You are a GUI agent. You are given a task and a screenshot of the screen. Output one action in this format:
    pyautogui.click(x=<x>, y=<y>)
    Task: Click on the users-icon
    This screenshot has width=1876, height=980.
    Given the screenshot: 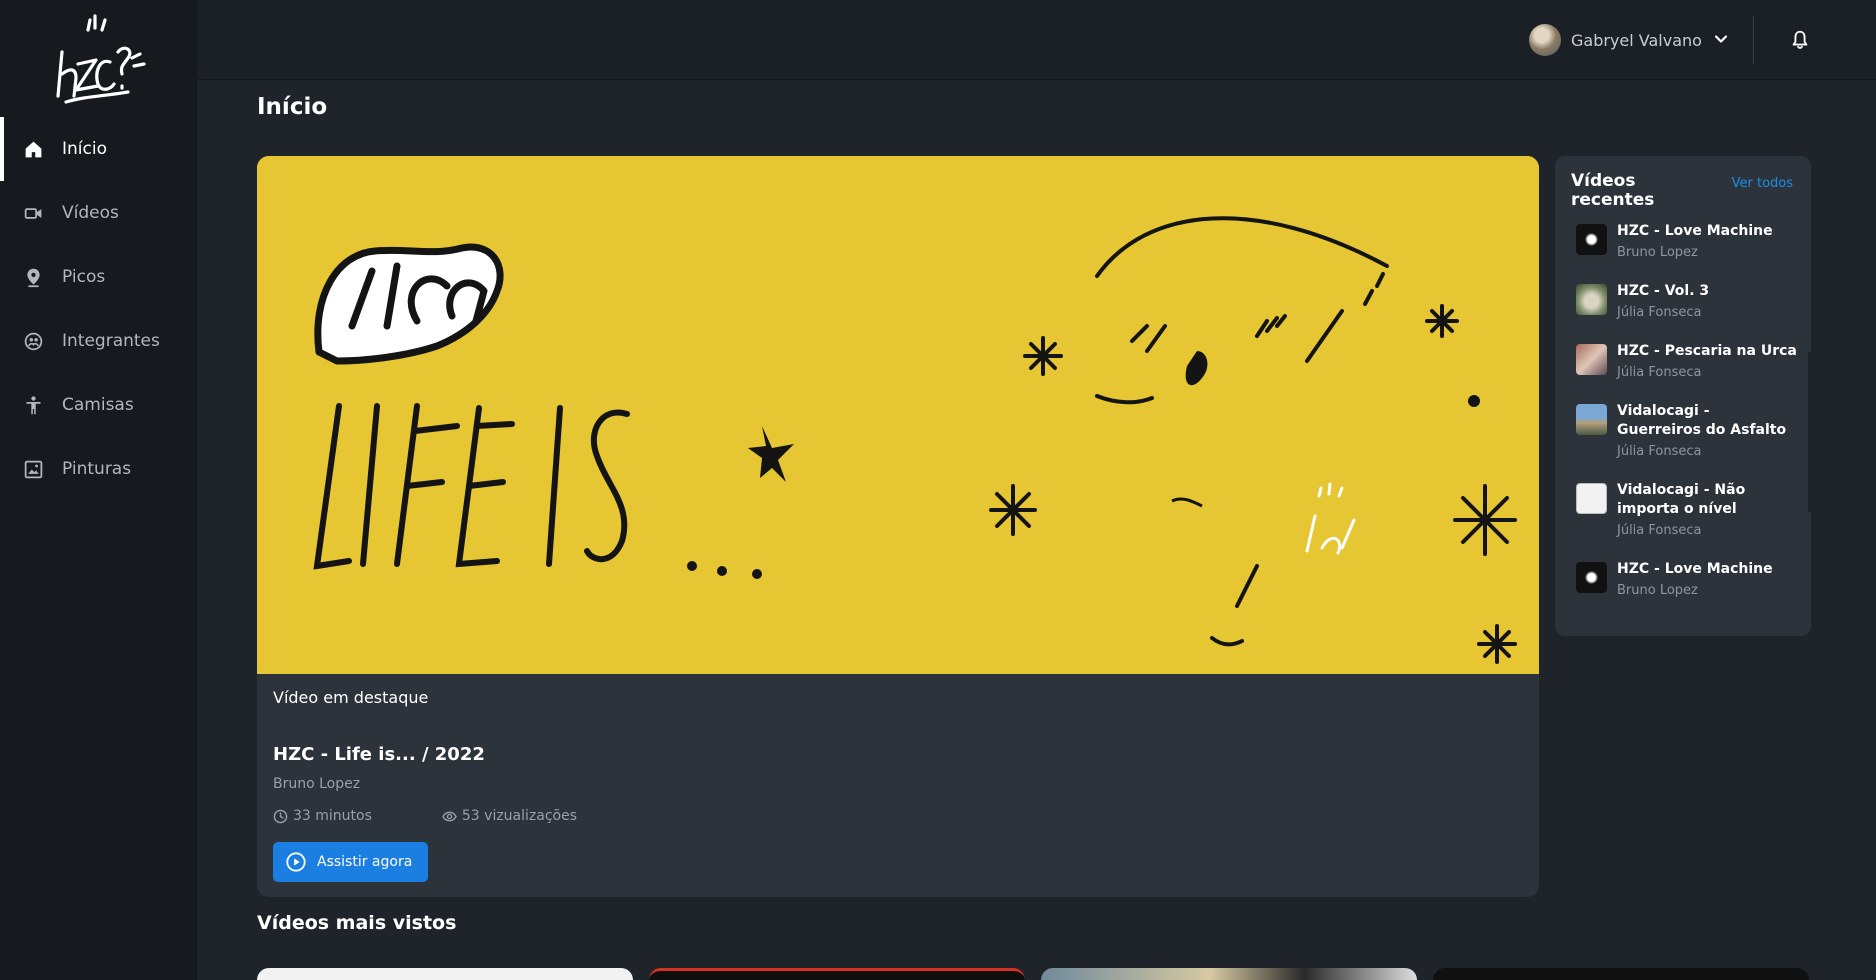 What is the action you would take?
    pyautogui.click(x=33, y=341)
    